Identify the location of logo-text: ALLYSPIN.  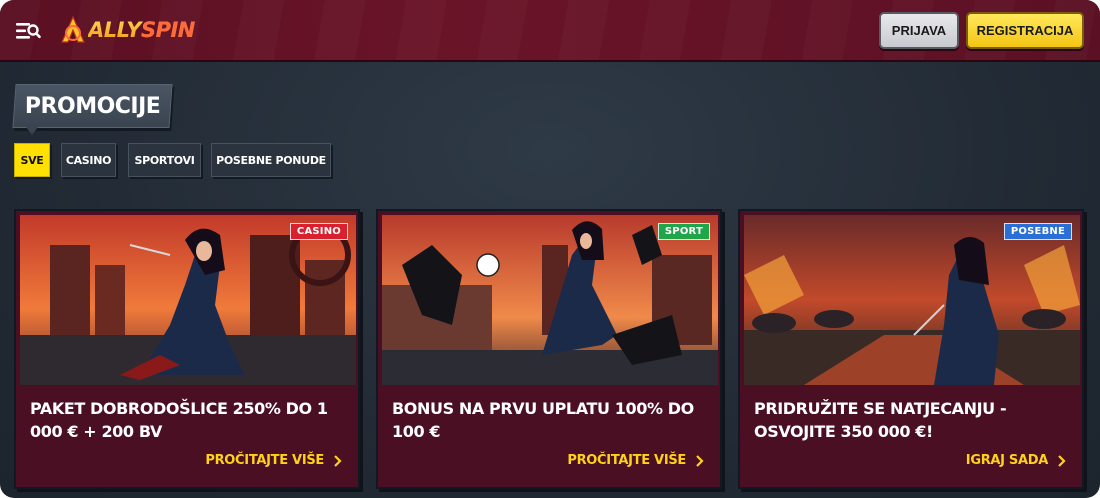
(141, 30).